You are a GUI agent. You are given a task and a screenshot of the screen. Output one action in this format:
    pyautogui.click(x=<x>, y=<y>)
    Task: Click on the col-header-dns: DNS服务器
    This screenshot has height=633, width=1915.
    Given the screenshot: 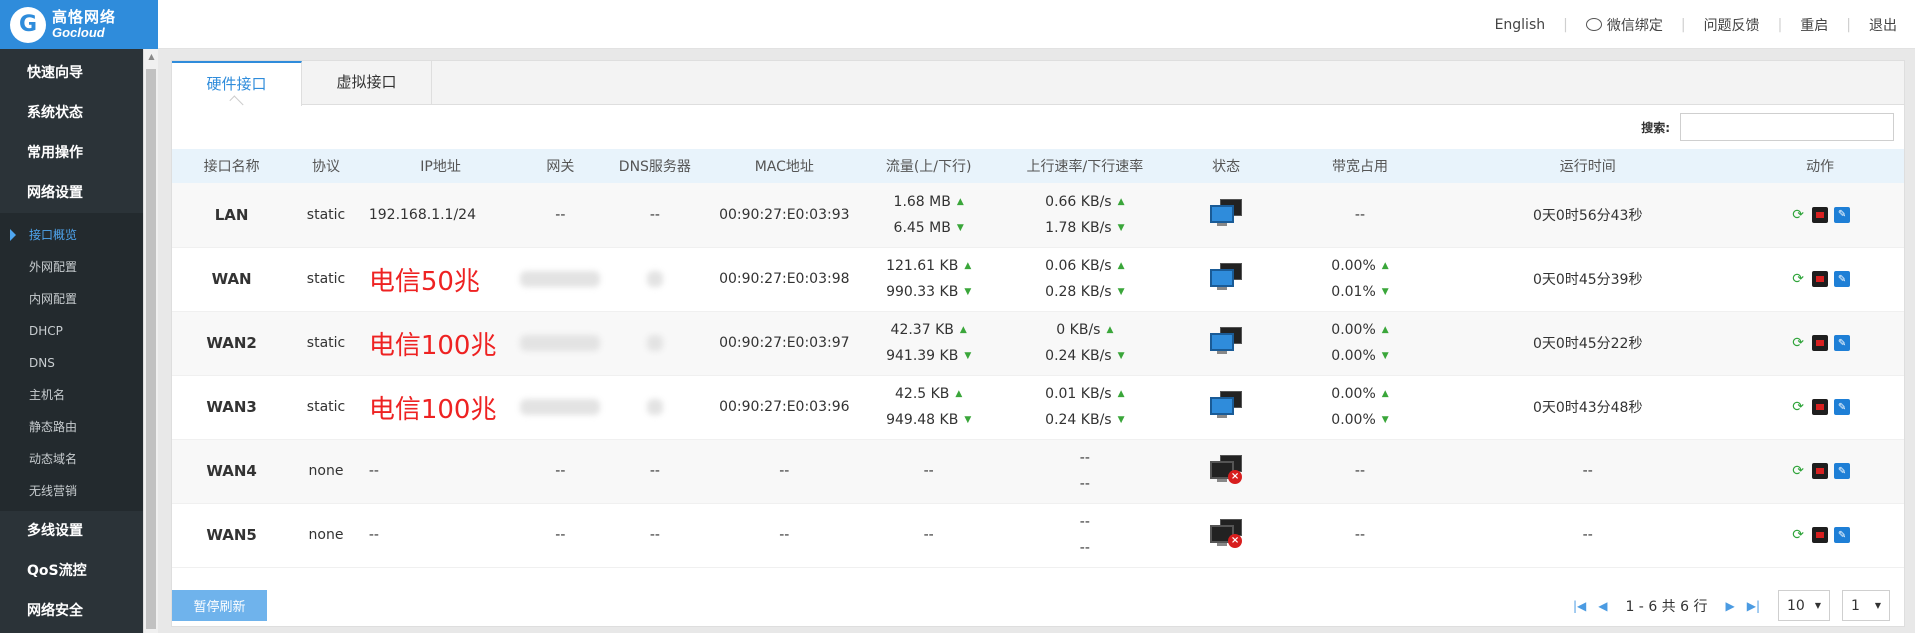 What is the action you would take?
    pyautogui.click(x=655, y=166)
    